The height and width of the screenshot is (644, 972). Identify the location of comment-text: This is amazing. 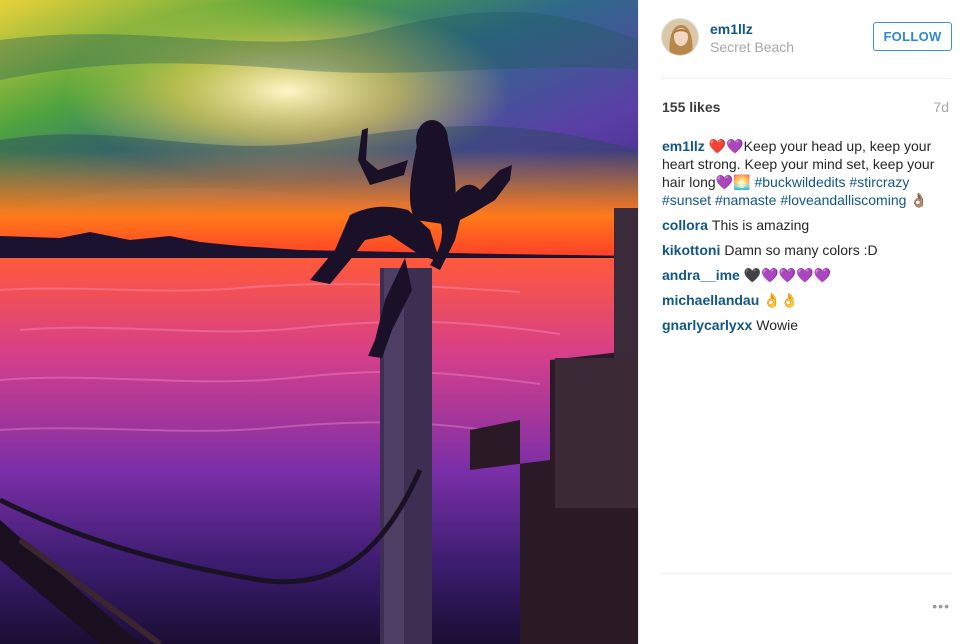
(760, 225).